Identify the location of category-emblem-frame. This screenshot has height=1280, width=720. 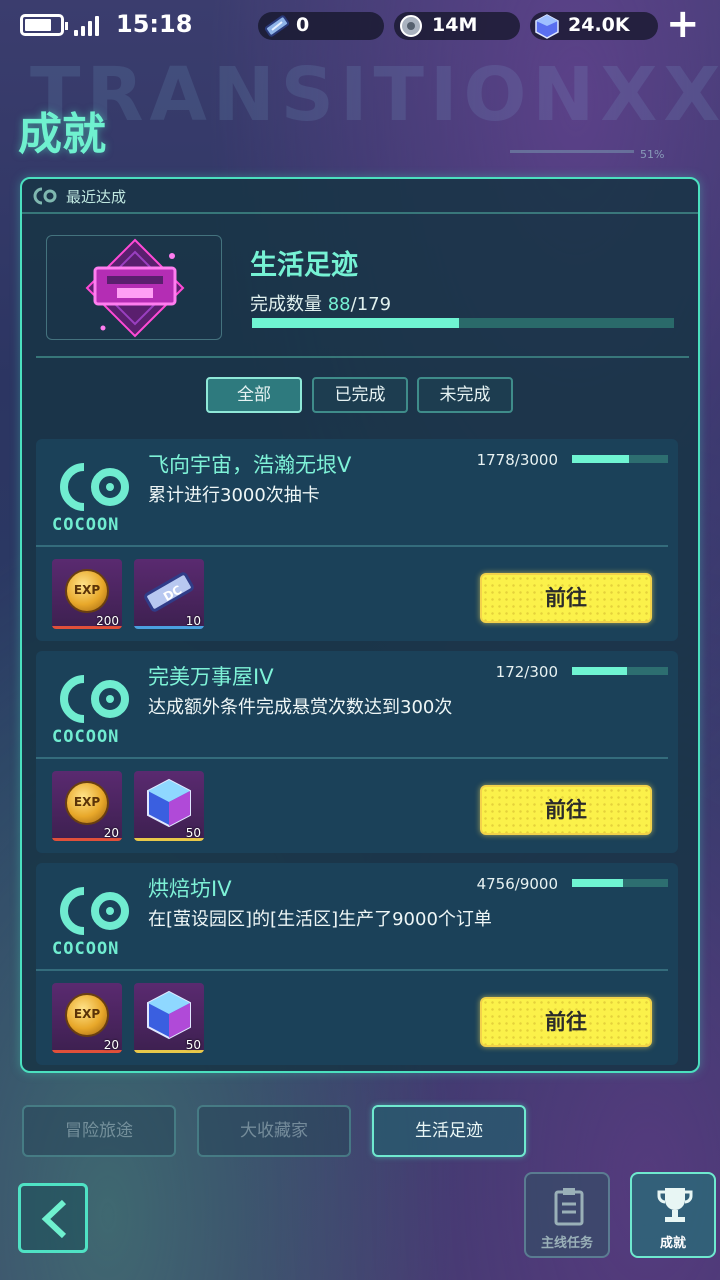
(134, 287).